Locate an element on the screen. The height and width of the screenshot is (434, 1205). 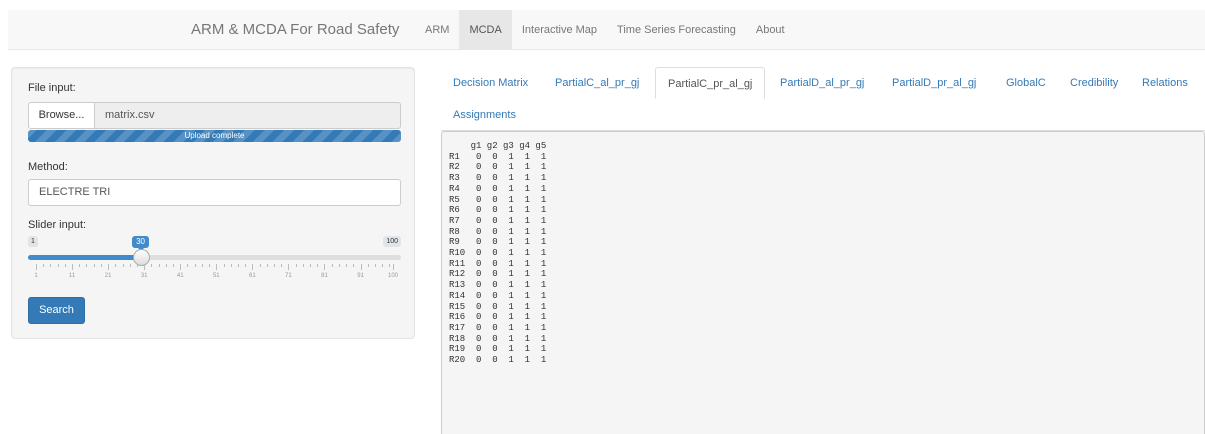
slider-handle is located at coordinates (141, 257).